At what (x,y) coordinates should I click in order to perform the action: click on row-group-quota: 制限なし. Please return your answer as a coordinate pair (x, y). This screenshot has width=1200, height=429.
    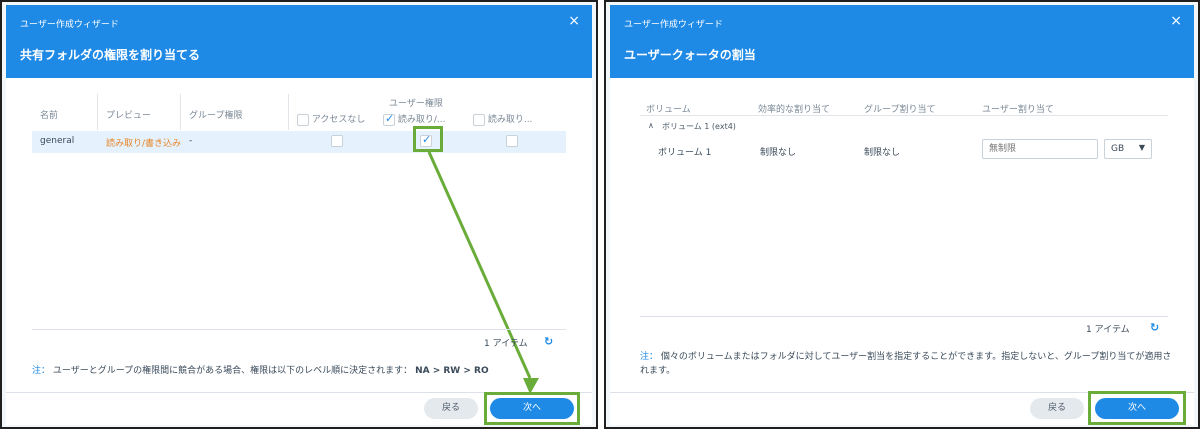
    Looking at the image, I should click on (882, 153).